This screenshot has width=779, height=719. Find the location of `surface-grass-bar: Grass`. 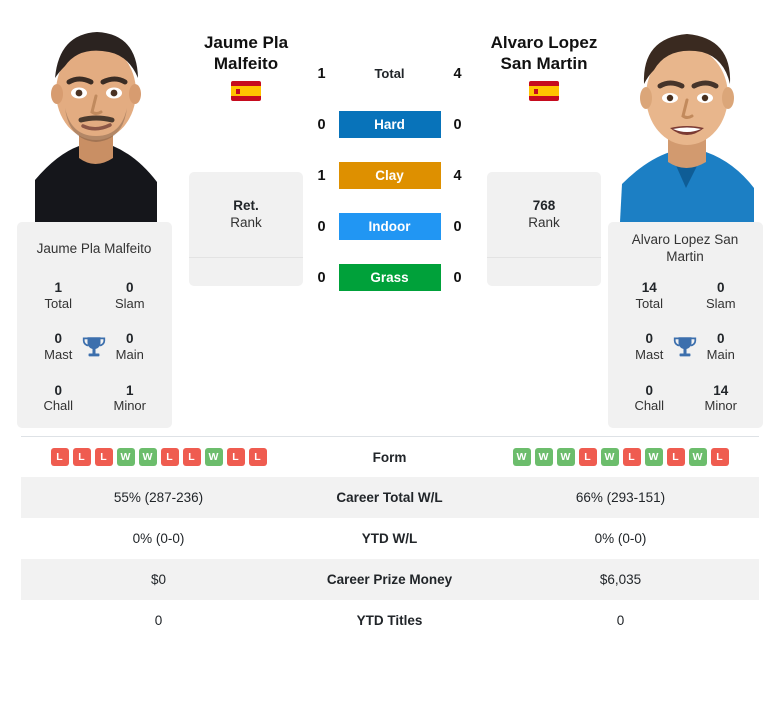

surface-grass-bar: Grass is located at coordinates (389, 277).